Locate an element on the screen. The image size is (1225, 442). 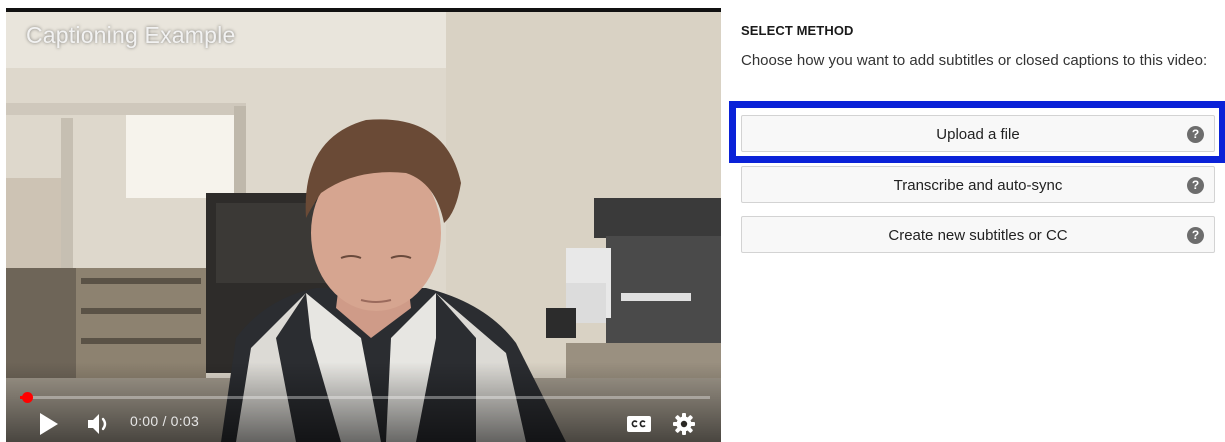
create-new-subtitles-button: Create new subtitles or CC ? is located at coordinates (978, 234).